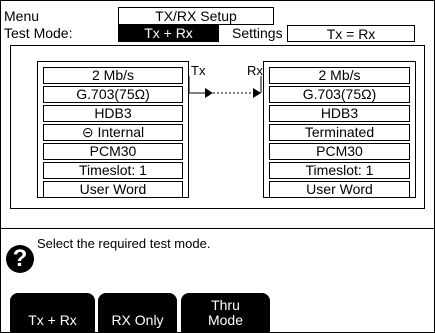 This screenshot has height=333, width=435. Describe the element at coordinates (225, 312) in the screenshot. I see `softkey-thru-mode: Thru Mode` at that location.